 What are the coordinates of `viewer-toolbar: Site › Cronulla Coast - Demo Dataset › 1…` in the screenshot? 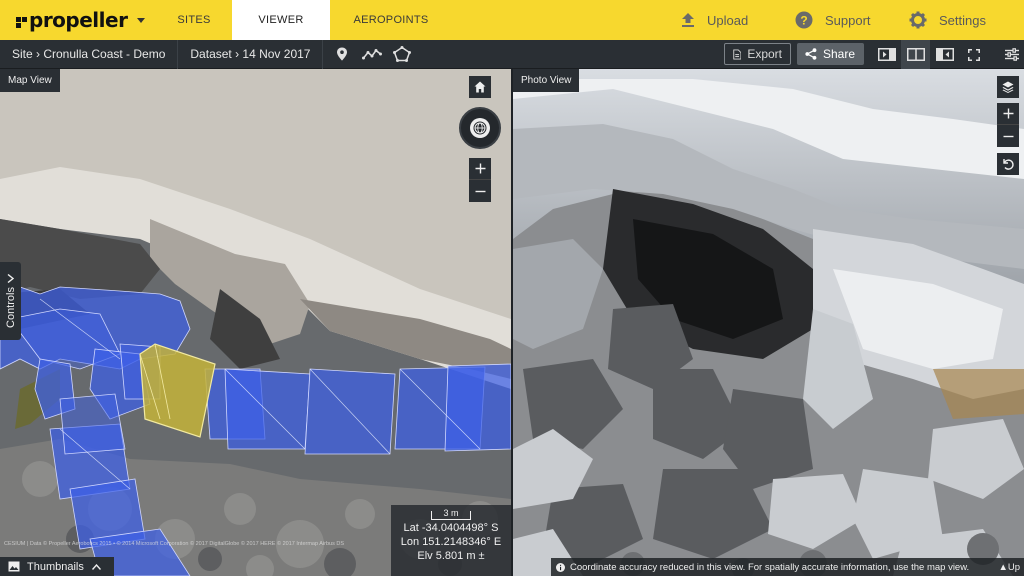 It's located at (512, 54).